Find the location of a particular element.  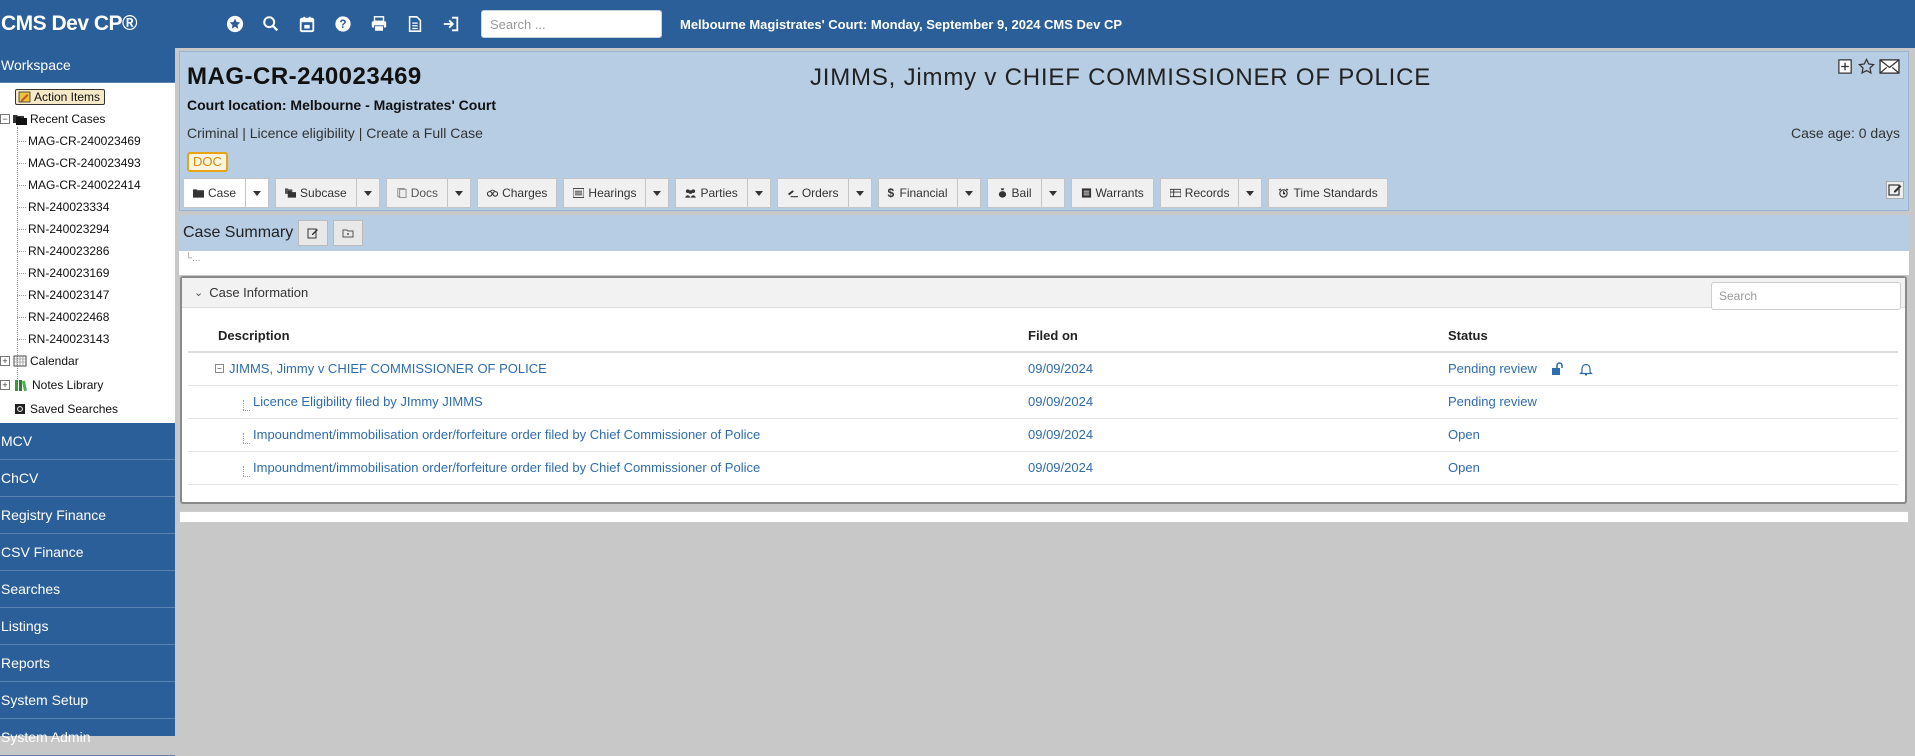

dollar-icon: $ is located at coordinates (891, 193).